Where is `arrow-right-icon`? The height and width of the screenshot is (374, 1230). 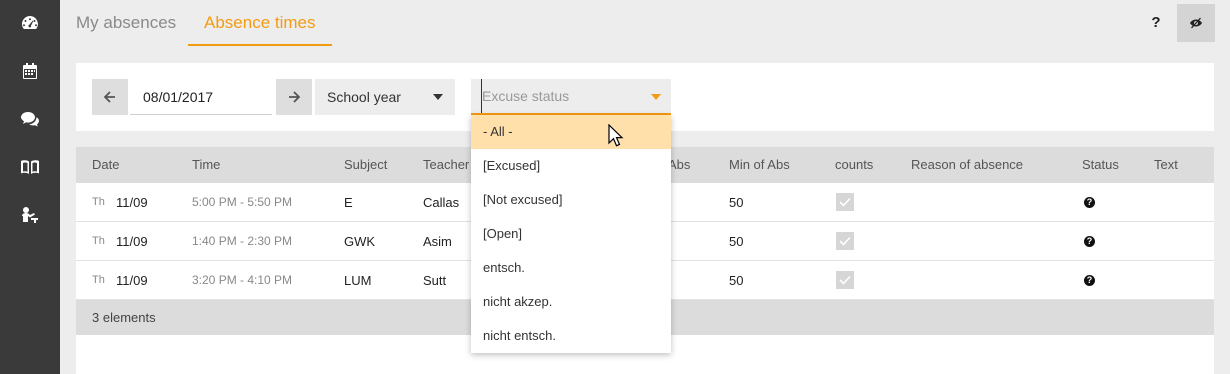 arrow-right-icon is located at coordinates (294, 97).